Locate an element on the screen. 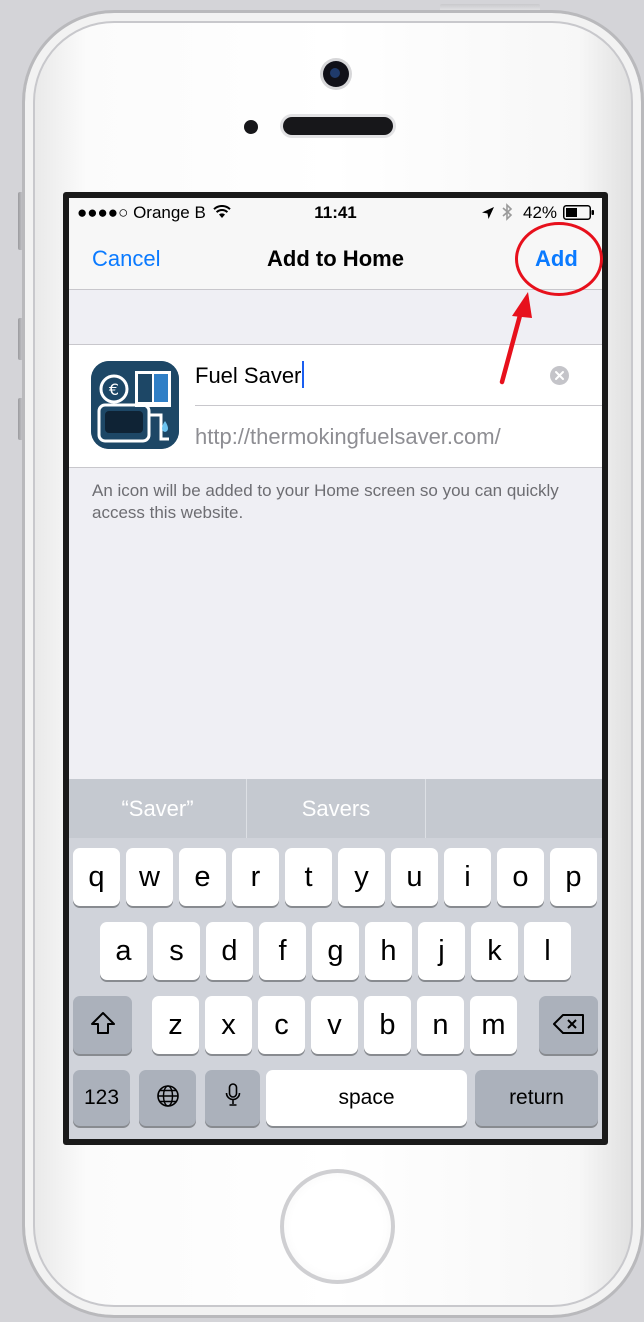 Image resolution: width=644 pixels, height=1322 pixels. key-k: k is located at coordinates (494, 951).